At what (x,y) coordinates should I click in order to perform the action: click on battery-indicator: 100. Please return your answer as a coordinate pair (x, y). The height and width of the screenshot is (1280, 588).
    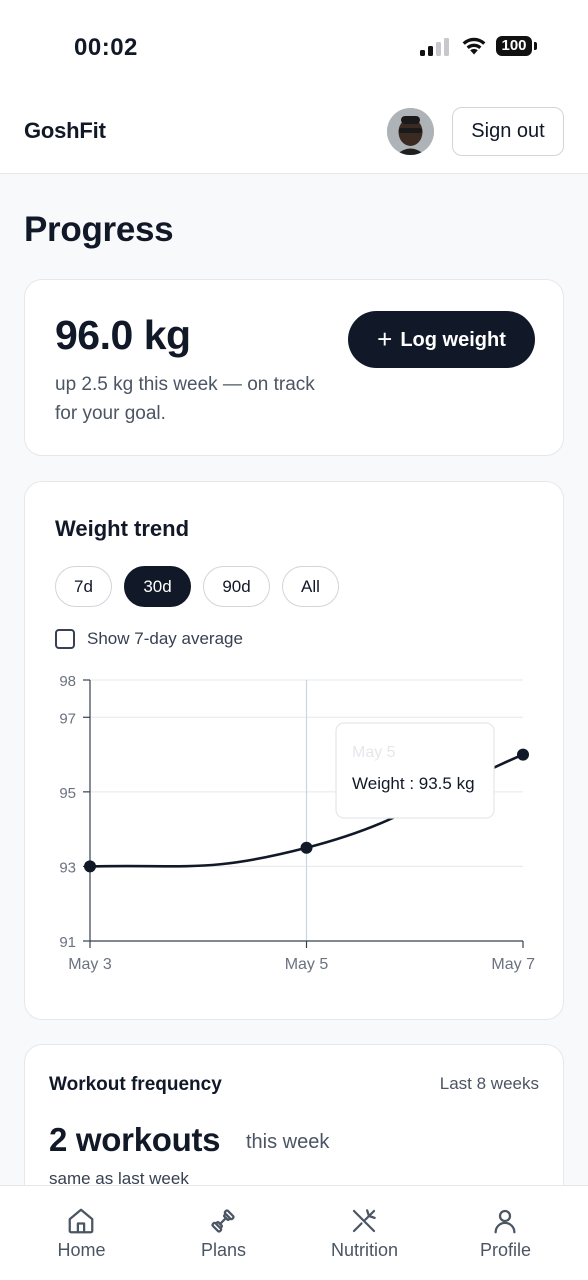
    Looking at the image, I should click on (514, 46).